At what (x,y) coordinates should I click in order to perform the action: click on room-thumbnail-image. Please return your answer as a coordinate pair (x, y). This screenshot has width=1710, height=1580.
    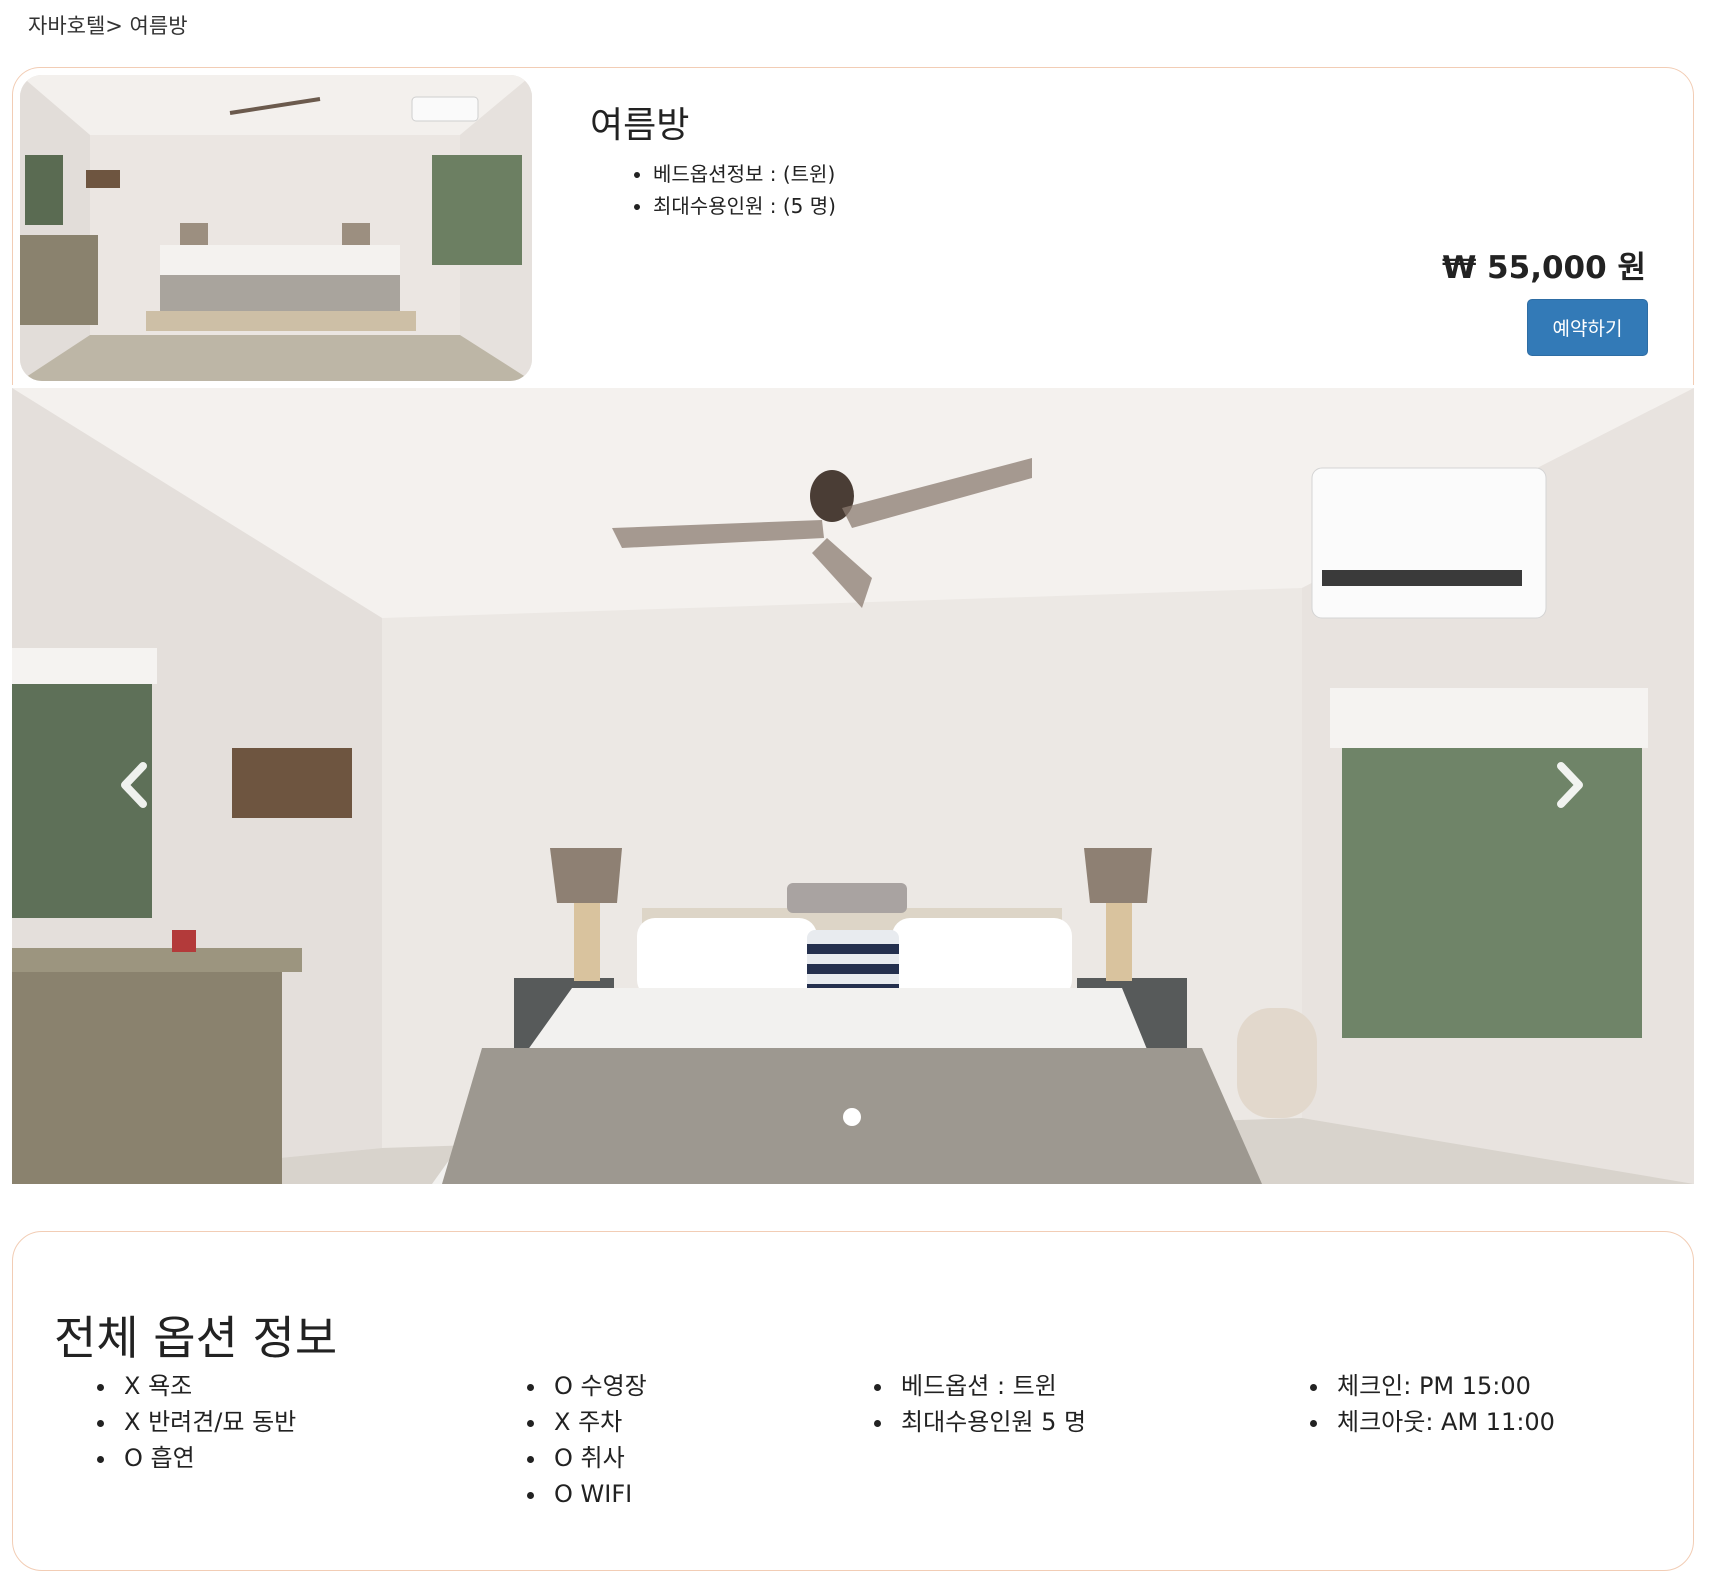
    Looking at the image, I should click on (276, 228).